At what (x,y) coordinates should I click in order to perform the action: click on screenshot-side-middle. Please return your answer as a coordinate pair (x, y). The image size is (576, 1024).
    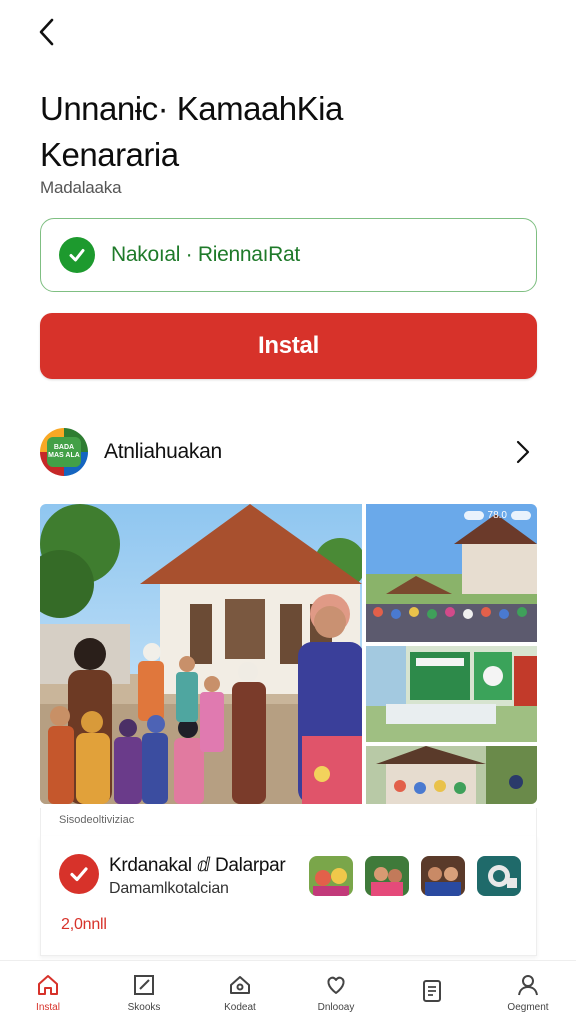
    Looking at the image, I should click on (451, 694).